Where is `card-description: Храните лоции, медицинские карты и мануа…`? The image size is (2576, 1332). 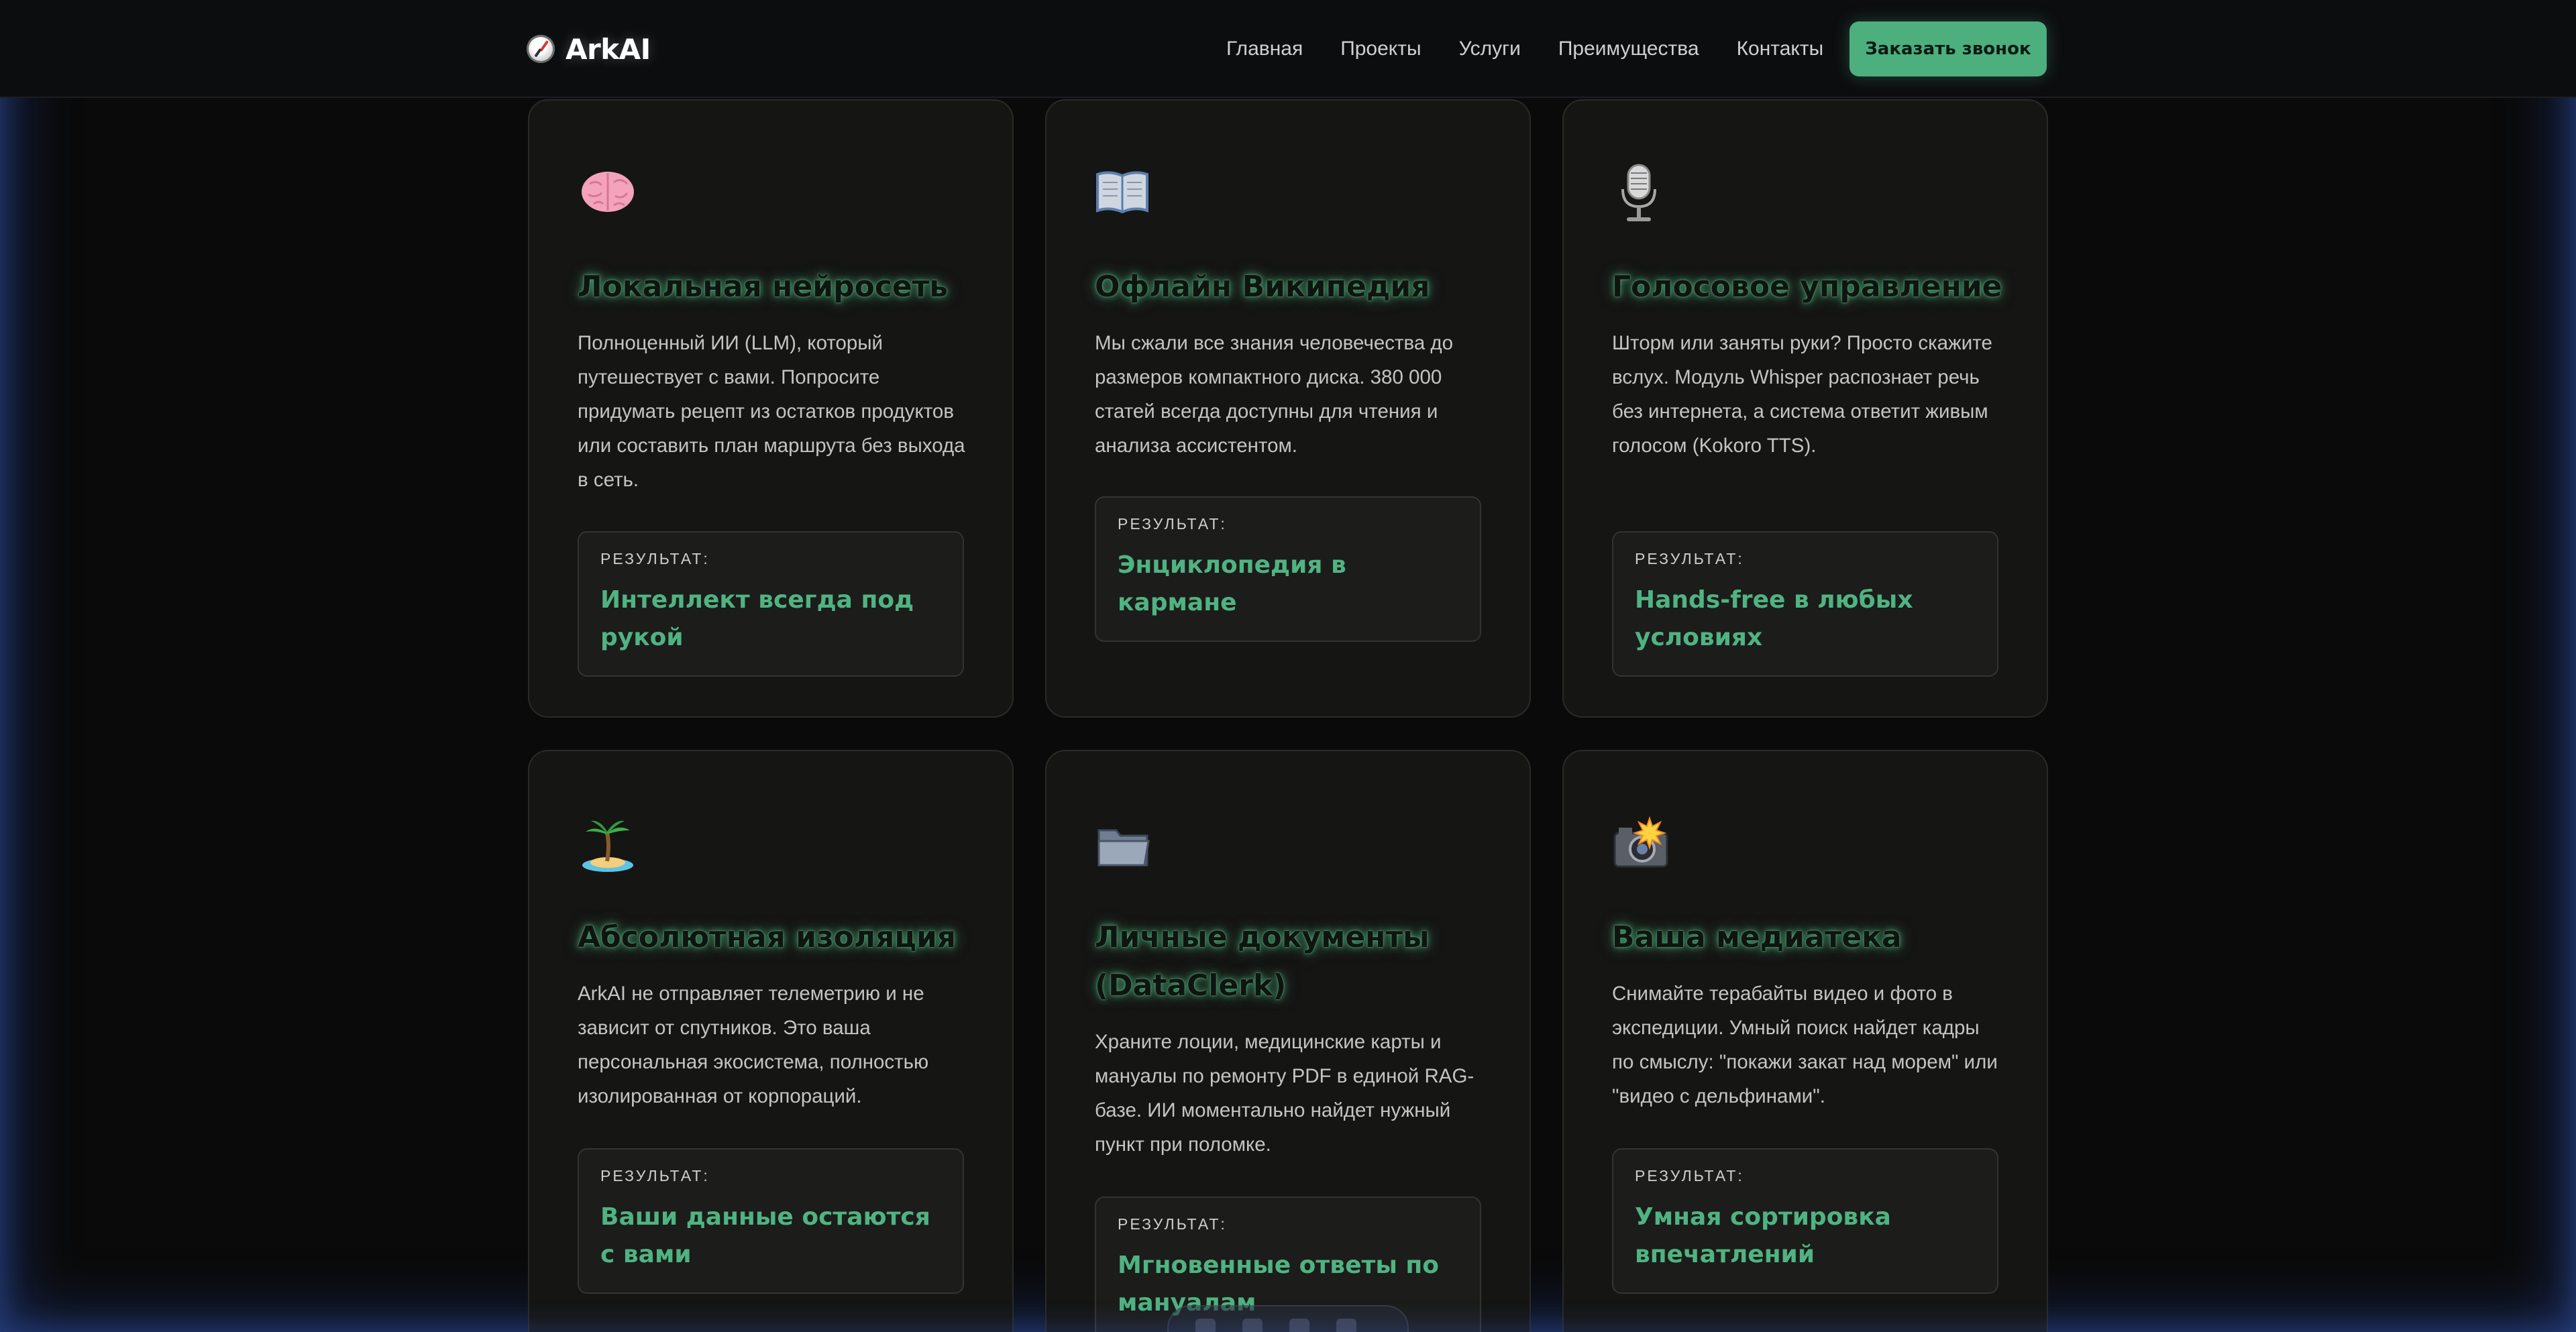
card-description: Храните лоции, медицинские карты и мануа… is located at coordinates (1284, 1093).